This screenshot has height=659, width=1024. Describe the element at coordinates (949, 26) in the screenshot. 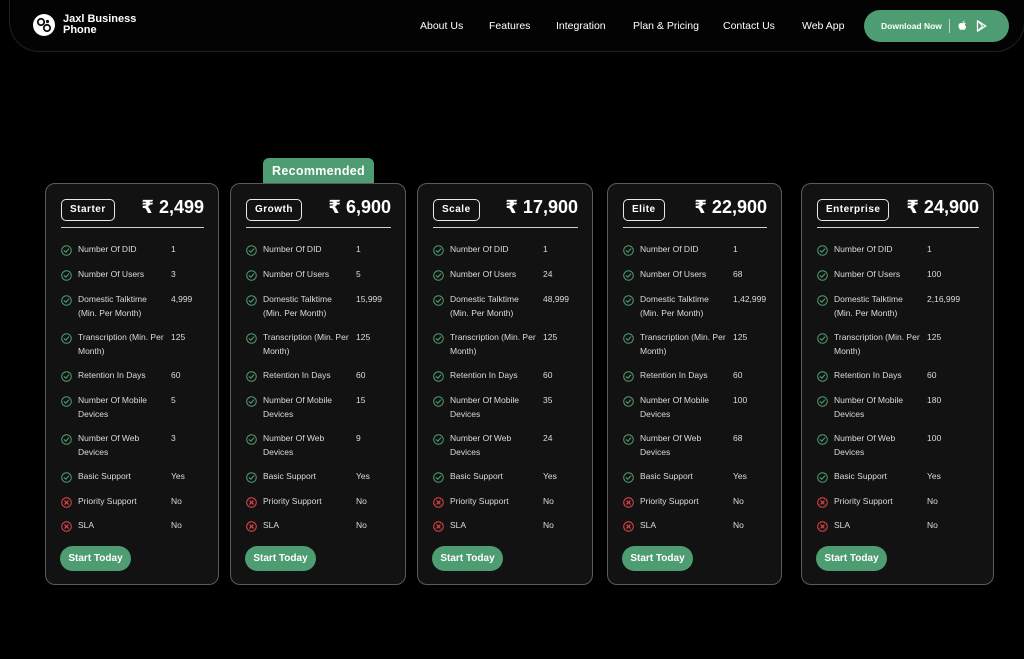

I see `download-separator` at that location.